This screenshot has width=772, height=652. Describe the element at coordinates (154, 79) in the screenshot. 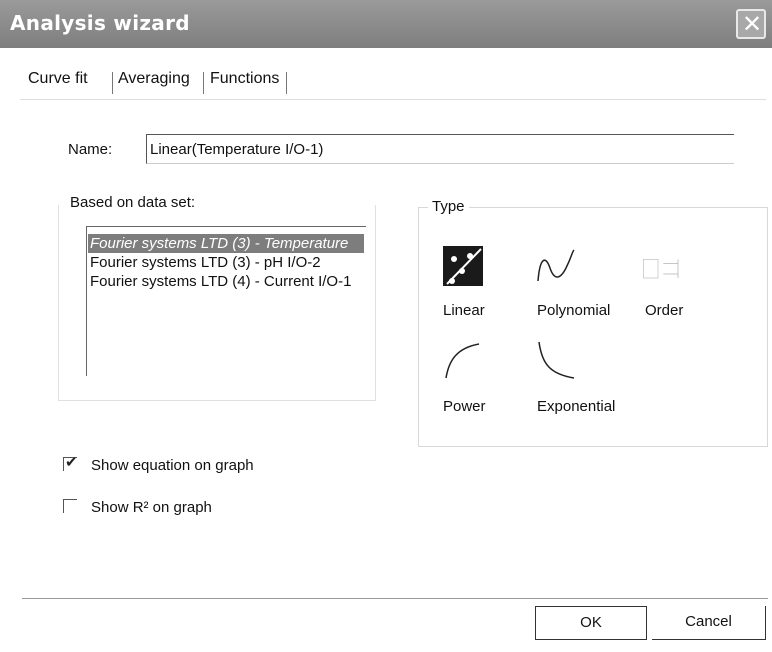

I see `tab-averaging: Averaging` at that location.